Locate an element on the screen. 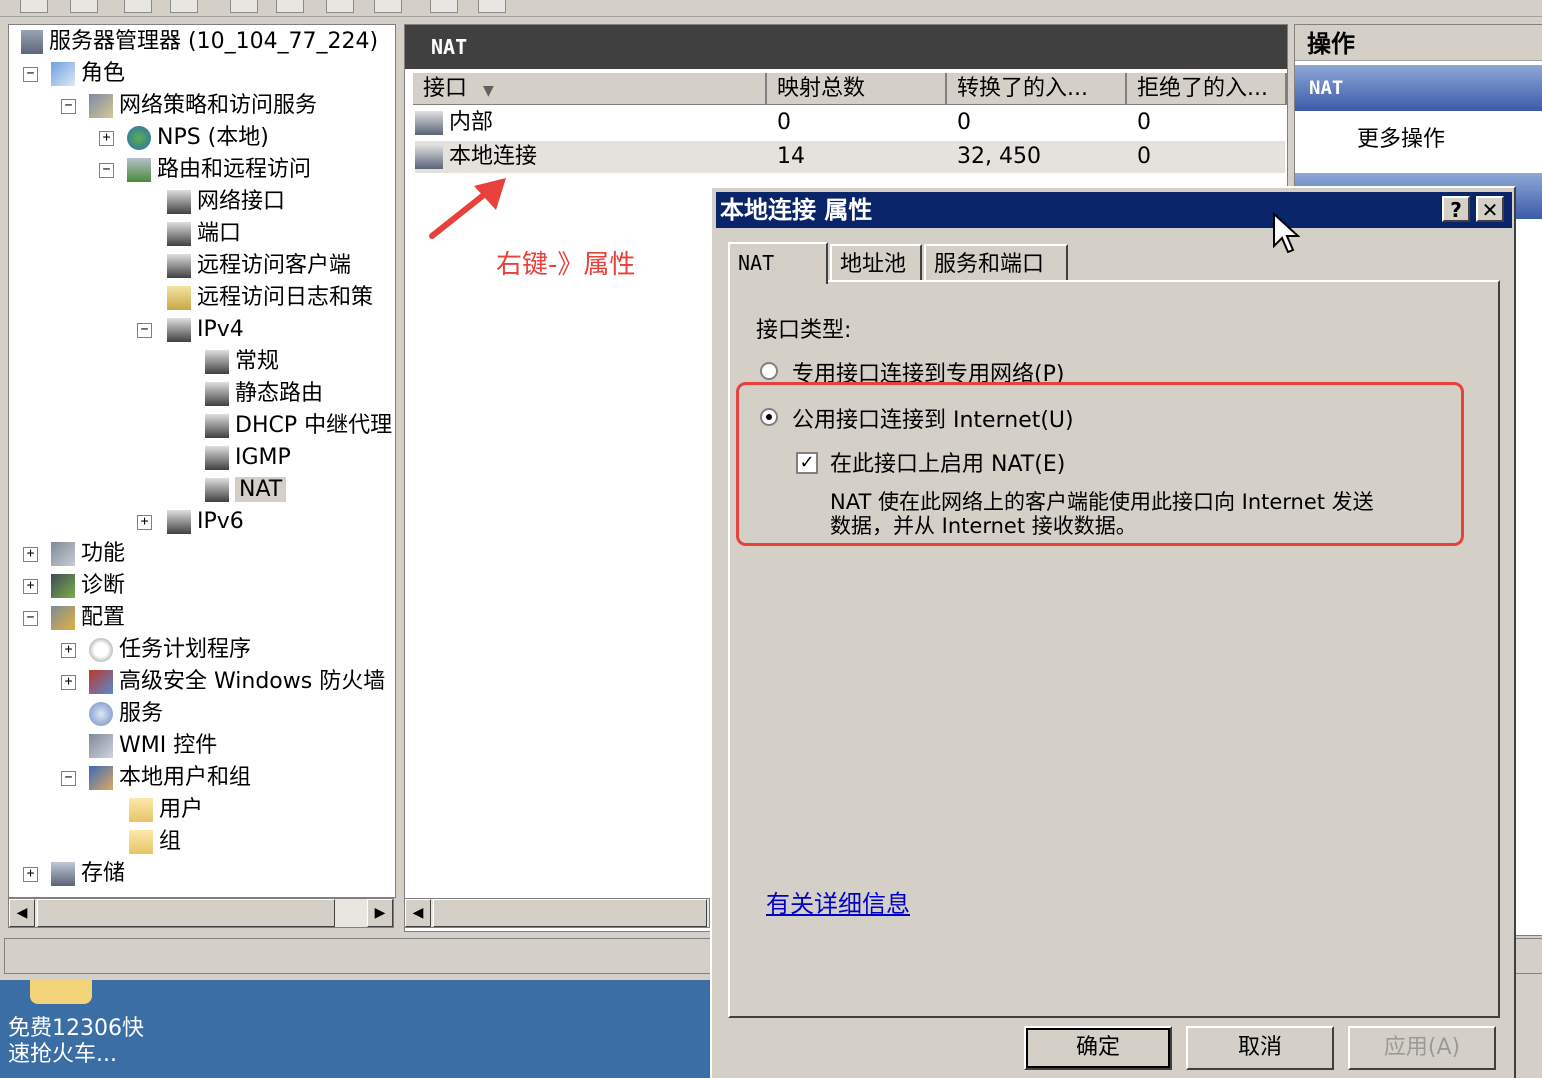 This screenshot has height=1078, width=1542. column-header-interface: 接口 ▼ is located at coordinates (590, 89).